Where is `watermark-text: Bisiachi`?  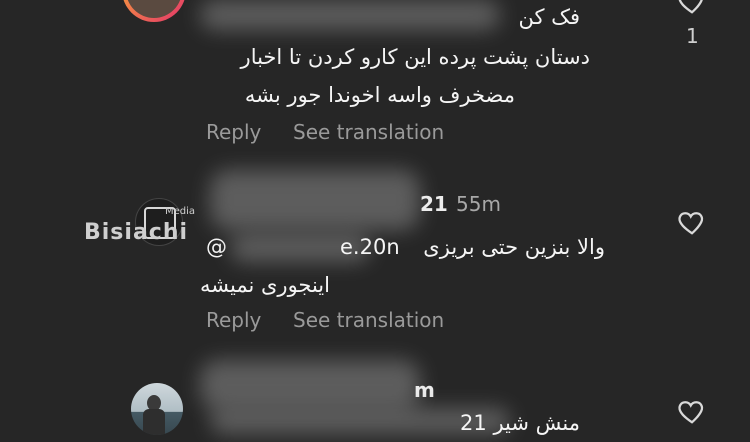 watermark-text: Bisiachi is located at coordinates (136, 232).